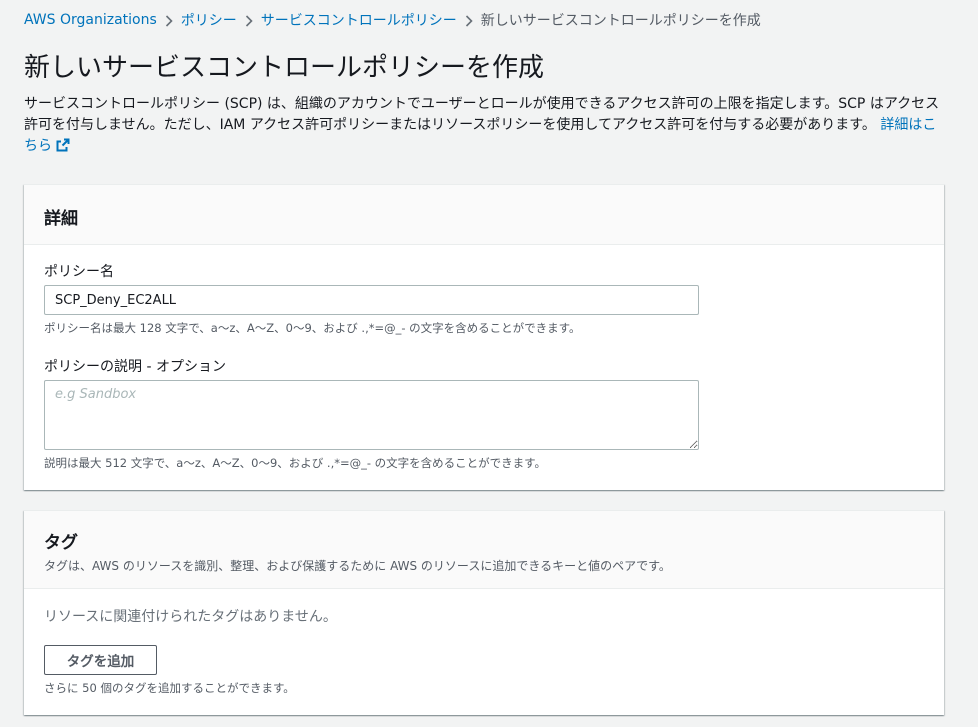 This screenshot has width=978, height=727. I want to click on external-link-icon, so click(63, 148).